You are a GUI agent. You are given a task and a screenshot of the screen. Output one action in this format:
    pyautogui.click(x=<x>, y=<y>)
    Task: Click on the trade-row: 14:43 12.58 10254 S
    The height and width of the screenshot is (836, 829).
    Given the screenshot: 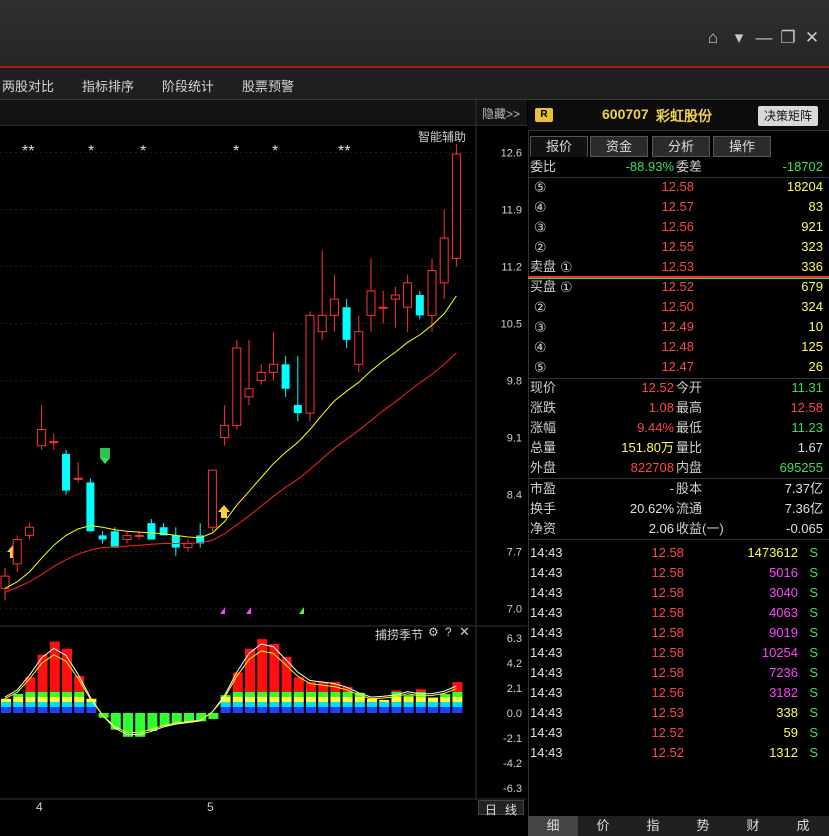 What is the action you would take?
    pyautogui.click(x=678, y=653)
    